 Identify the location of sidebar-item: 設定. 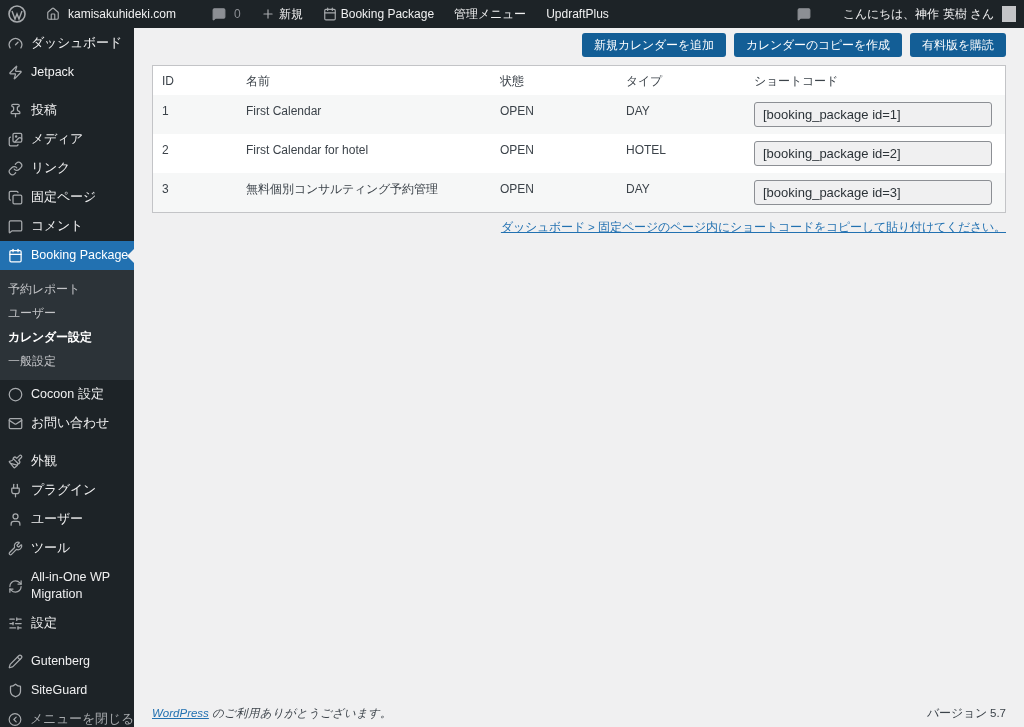
(67, 623).